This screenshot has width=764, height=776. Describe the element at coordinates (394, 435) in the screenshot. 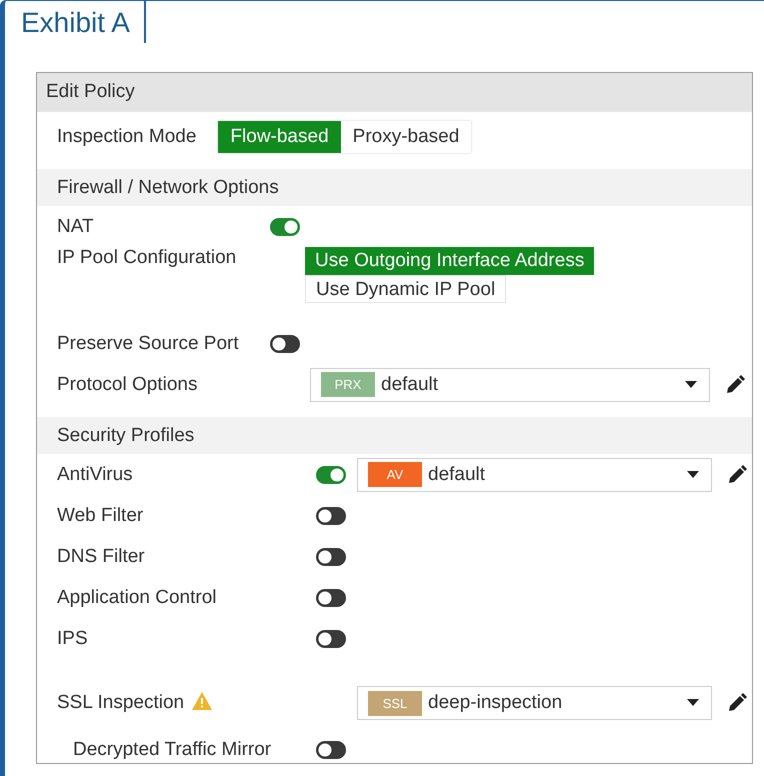

I see `section-header: Security Profiles` at that location.